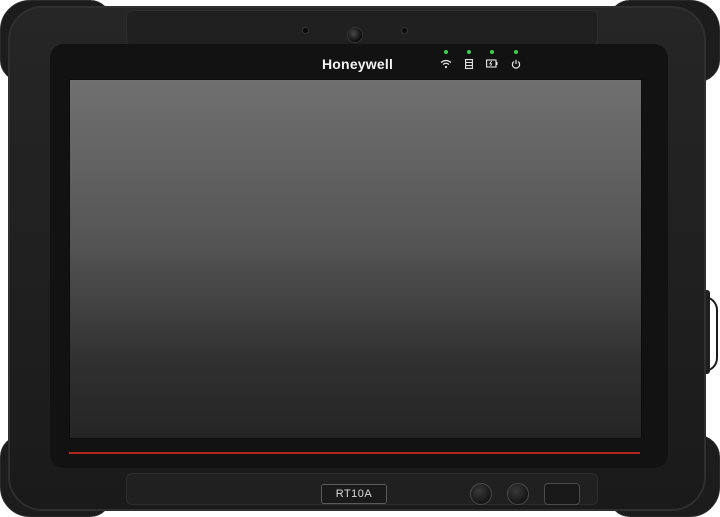  What do you see at coordinates (469, 64) in the screenshot?
I see `storage-icon` at bounding box center [469, 64].